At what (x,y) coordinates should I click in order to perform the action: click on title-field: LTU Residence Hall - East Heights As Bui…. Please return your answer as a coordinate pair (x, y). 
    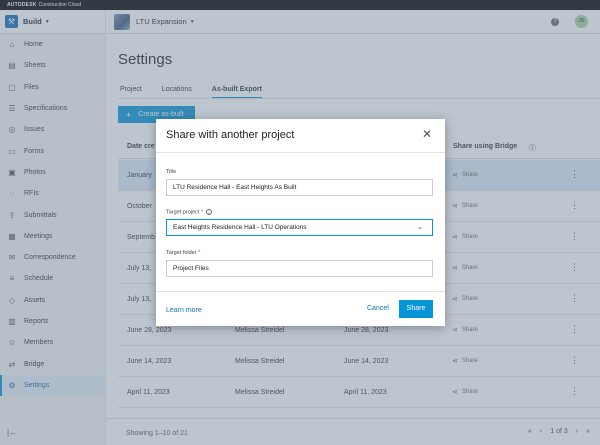
    Looking at the image, I should click on (299, 187).